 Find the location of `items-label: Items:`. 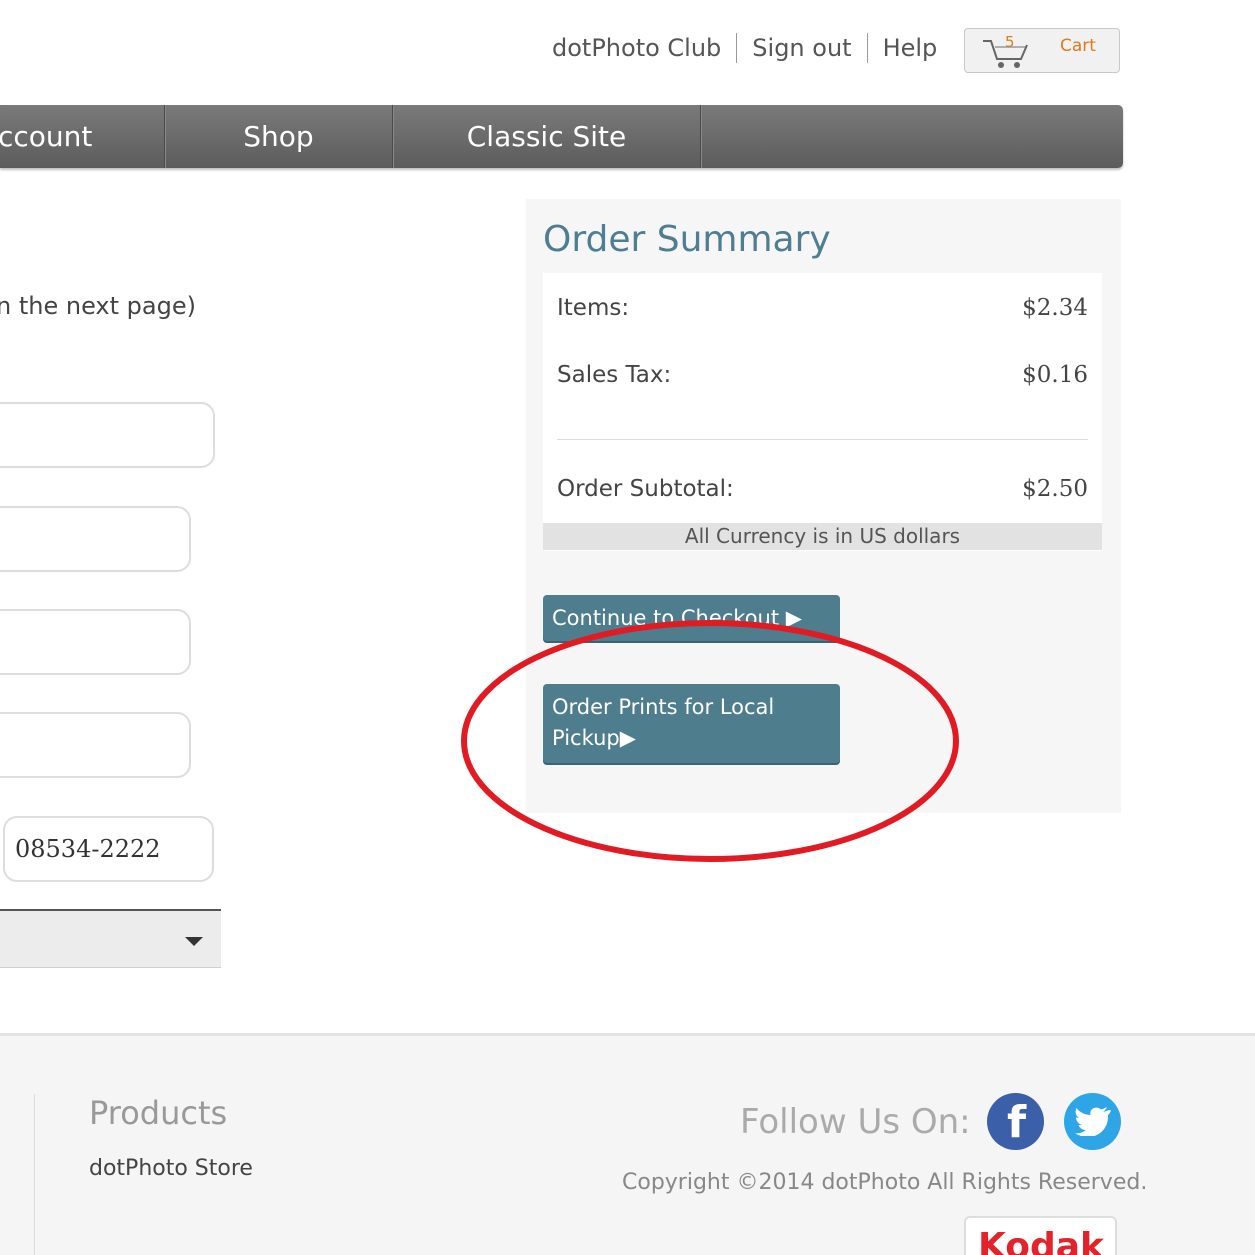

items-label: Items: is located at coordinates (593, 308).